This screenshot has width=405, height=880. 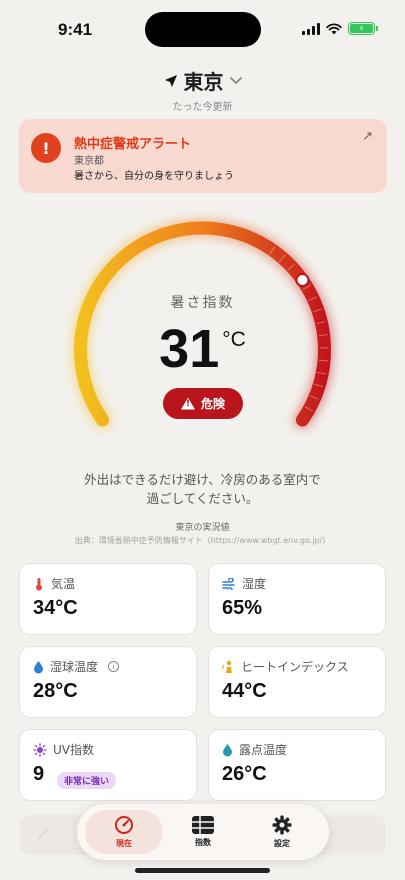 What do you see at coordinates (227, 666) in the screenshot?
I see `heat-person-icon` at bounding box center [227, 666].